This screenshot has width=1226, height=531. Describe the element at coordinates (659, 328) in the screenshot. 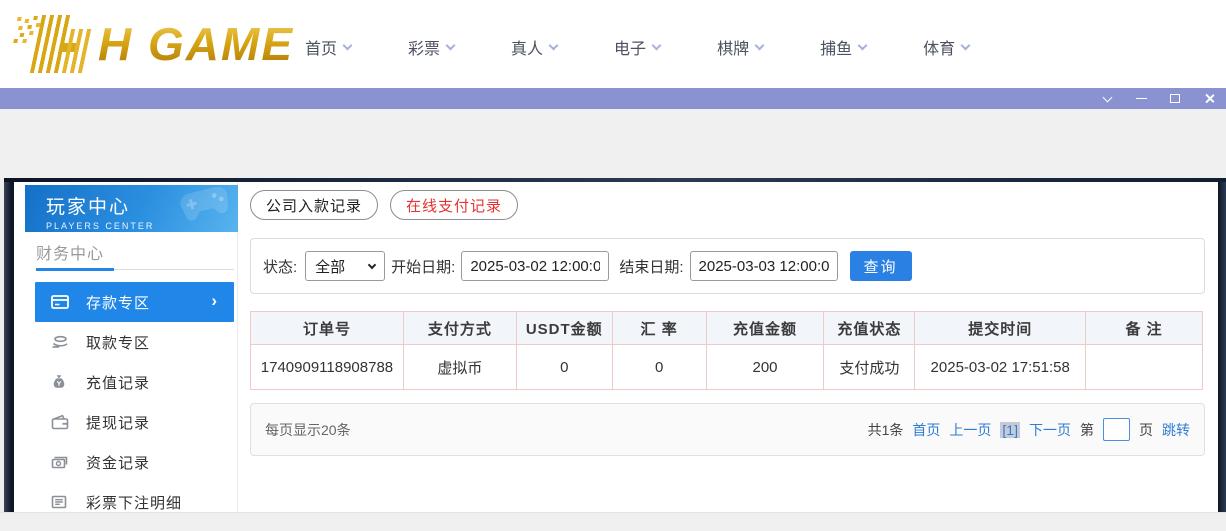

I see `column-header: 汇 率` at that location.